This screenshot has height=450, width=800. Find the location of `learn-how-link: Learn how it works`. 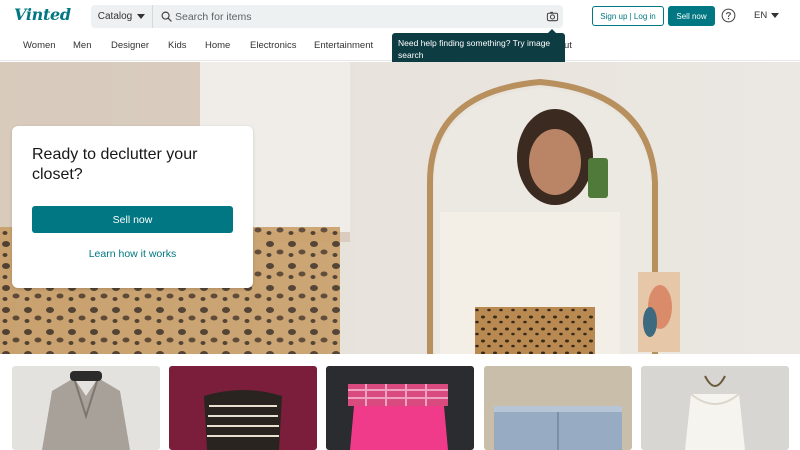

learn-how-link: Learn how it works is located at coordinates (132, 255).